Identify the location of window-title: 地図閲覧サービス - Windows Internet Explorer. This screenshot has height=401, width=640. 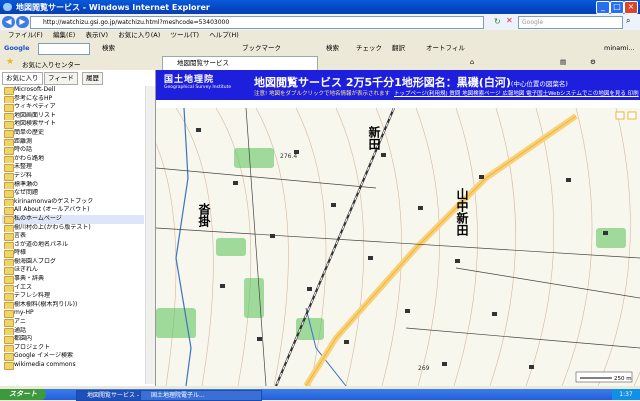
(113, 7).